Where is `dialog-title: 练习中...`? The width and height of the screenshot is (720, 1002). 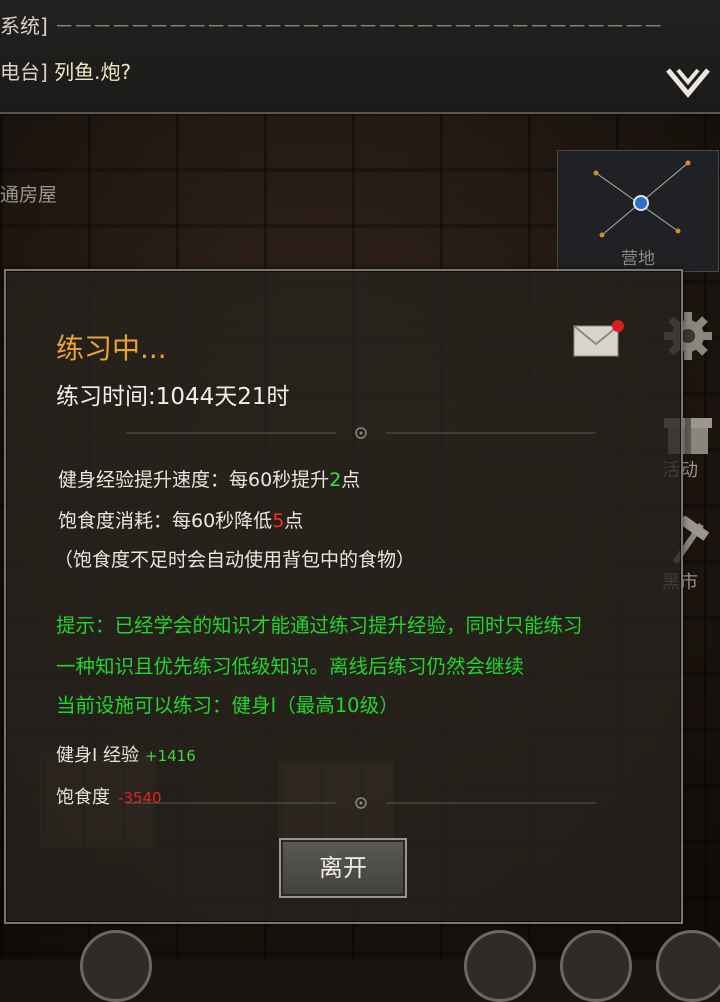
dialog-title: 练习中... is located at coordinates (111, 348).